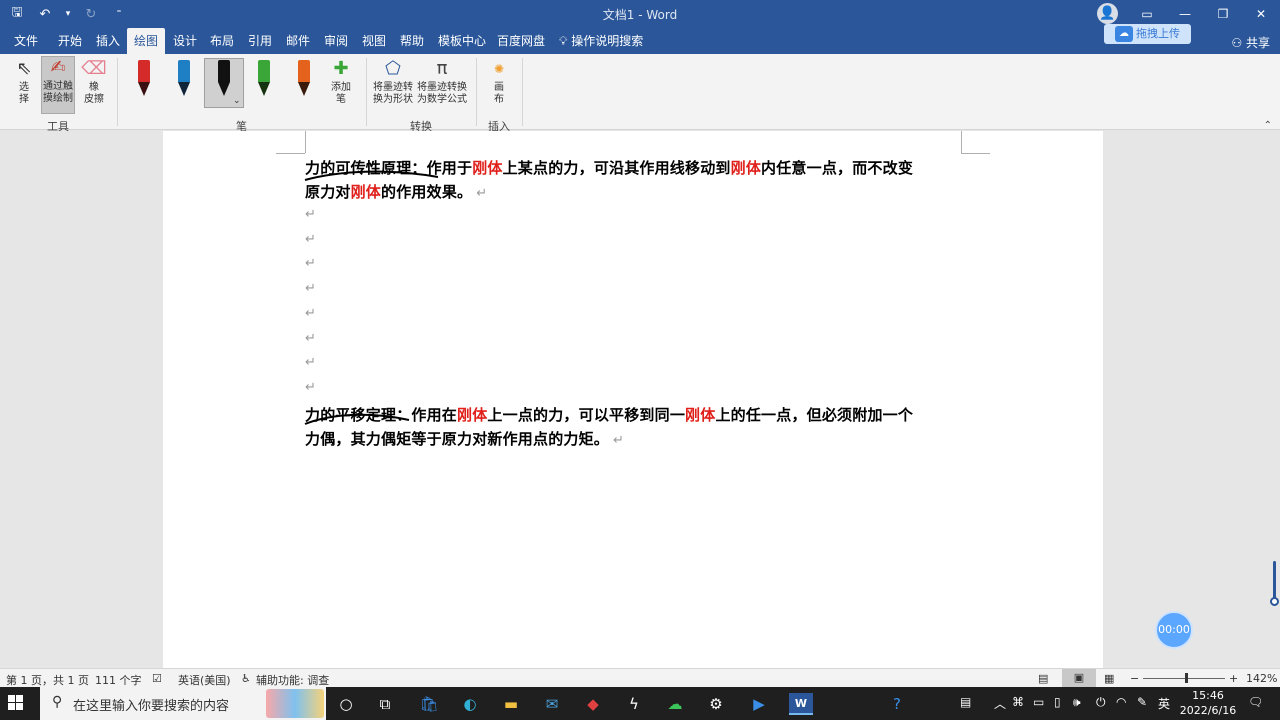 The image size is (1280, 720). I want to click on collapse-ribbon-icon: ⌃, so click(1268, 125).